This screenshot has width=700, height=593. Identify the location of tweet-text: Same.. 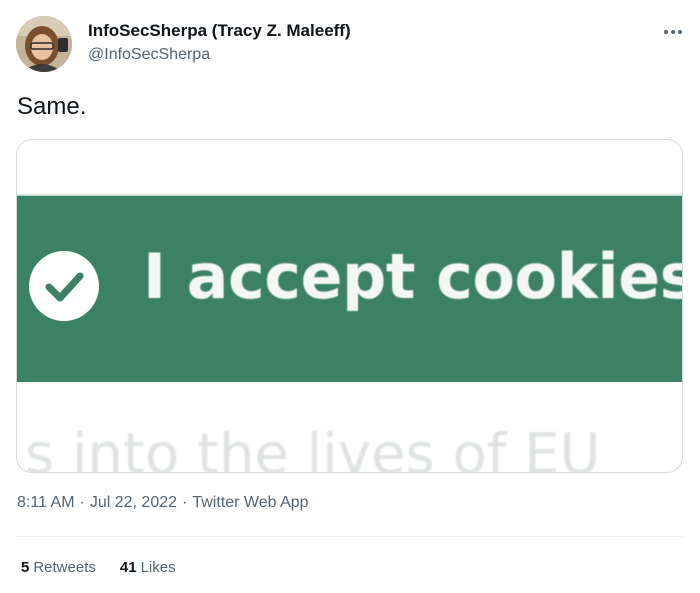
(52, 106).